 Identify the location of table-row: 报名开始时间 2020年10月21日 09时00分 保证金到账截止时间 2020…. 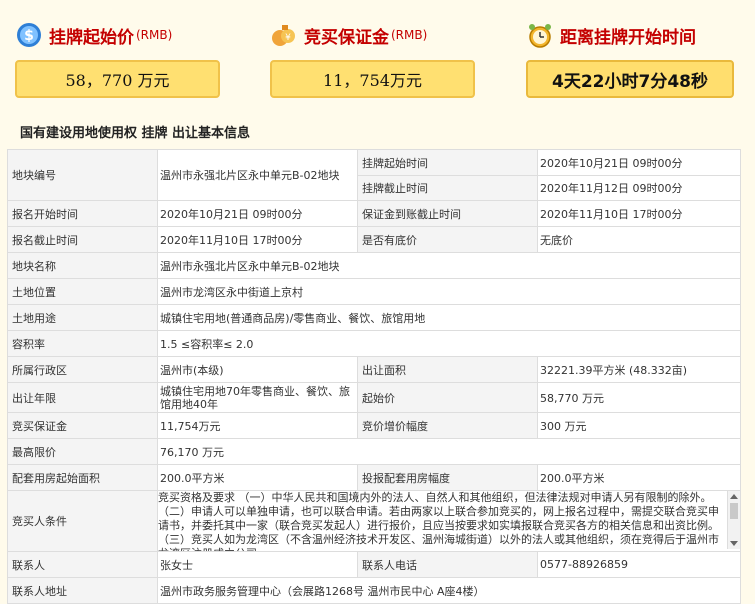
(374, 213).